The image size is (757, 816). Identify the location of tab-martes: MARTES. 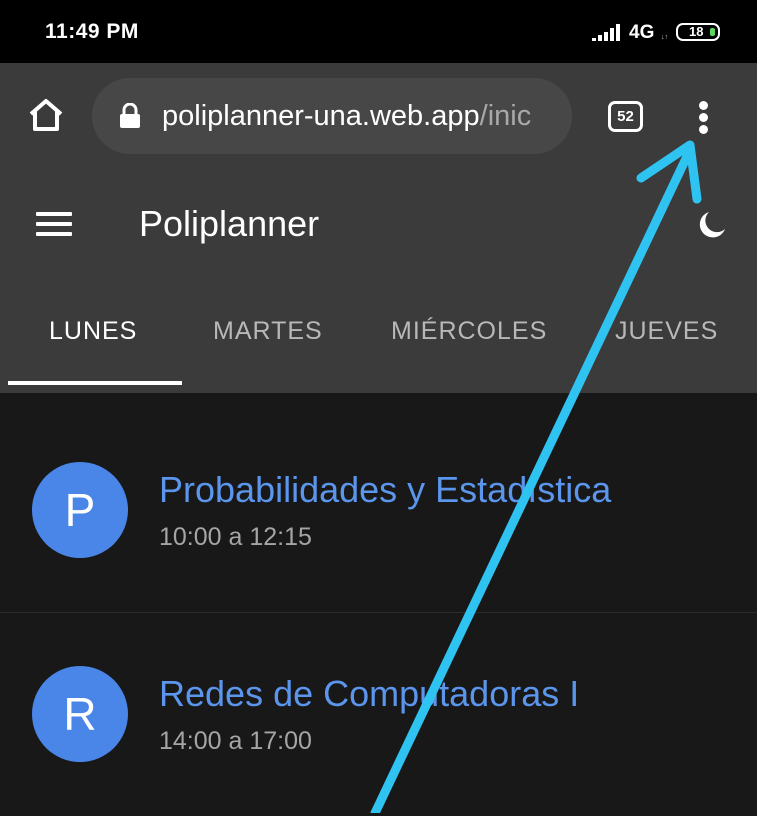
(268, 331).